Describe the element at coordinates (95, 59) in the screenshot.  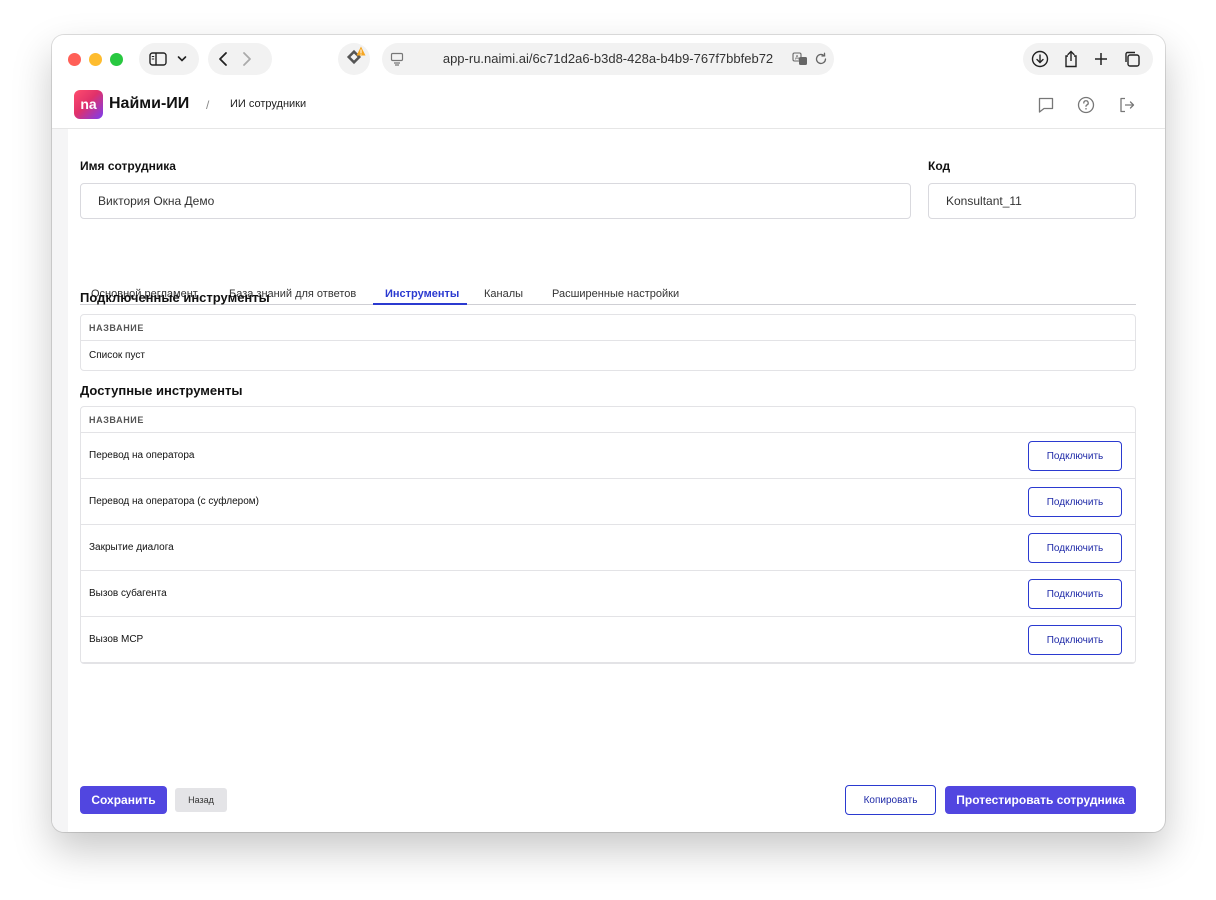
I see `minimize-window-button` at that location.